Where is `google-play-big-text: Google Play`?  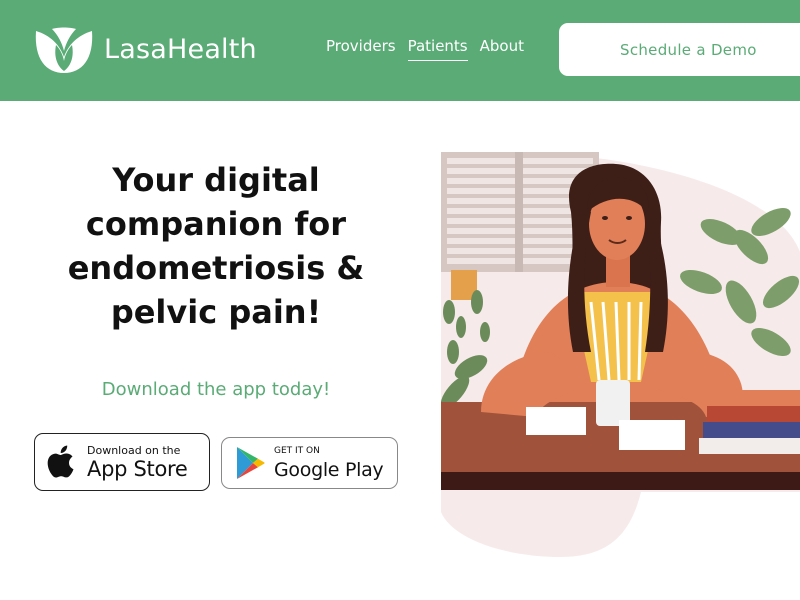
google-play-big-text: Google Play is located at coordinates (329, 469).